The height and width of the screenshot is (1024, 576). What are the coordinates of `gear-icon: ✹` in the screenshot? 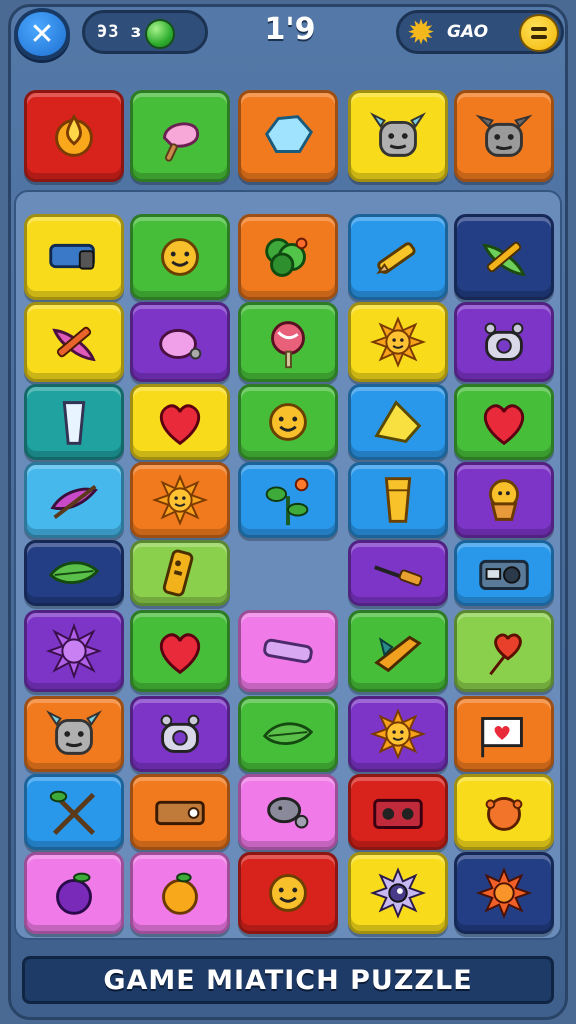 It's located at (421, 33).